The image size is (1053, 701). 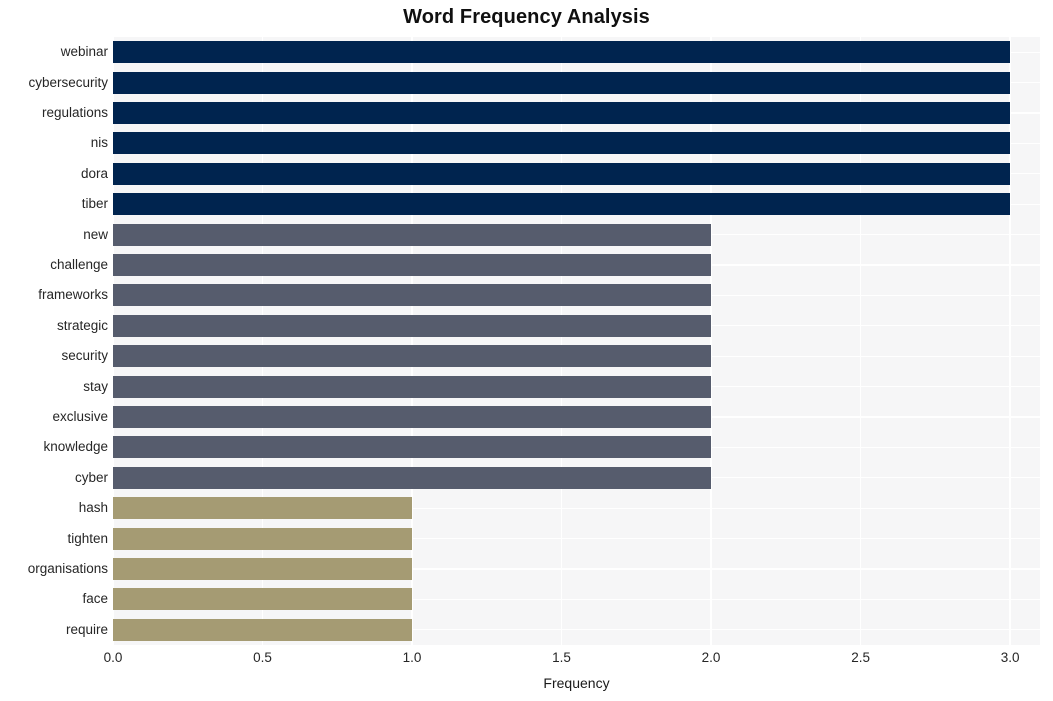 What do you see at coordinates (87, 538) in the screenshot?
I see `y-tick-label: tighten` at bounding box center [87, 538].